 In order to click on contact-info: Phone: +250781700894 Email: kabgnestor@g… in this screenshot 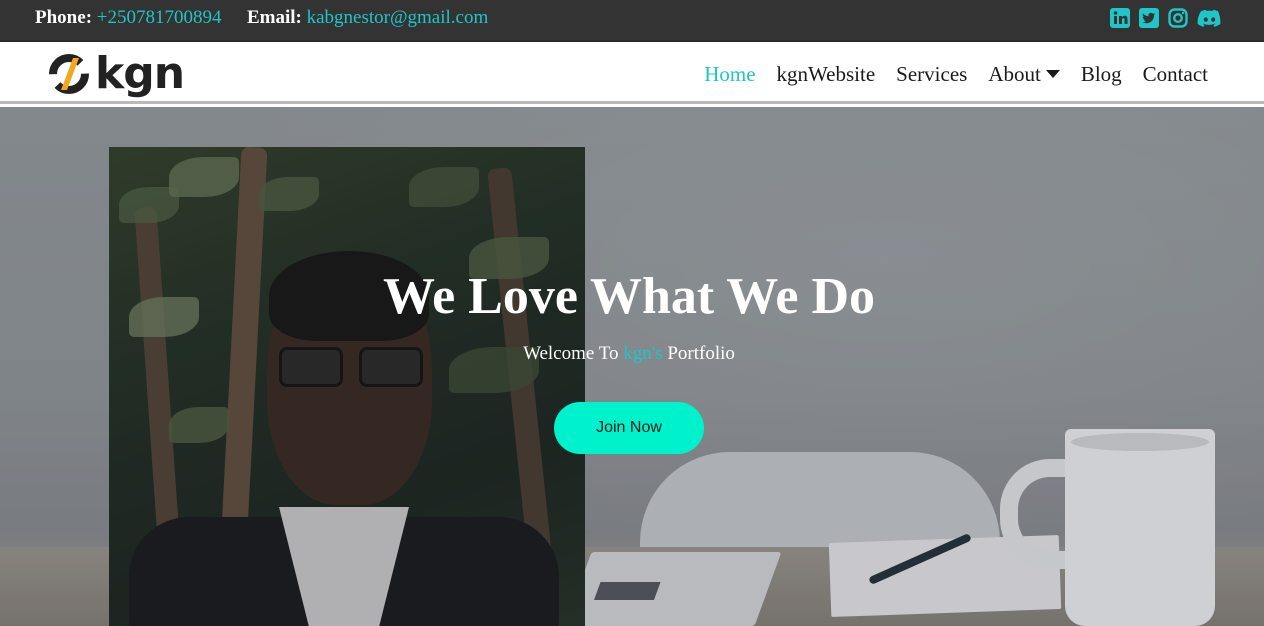, I will do `click(262, 17)`.